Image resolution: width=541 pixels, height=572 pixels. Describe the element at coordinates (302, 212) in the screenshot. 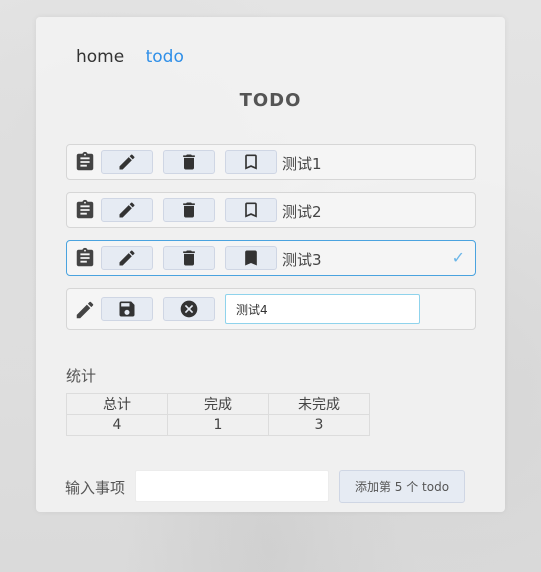

I see `todo-label: 测试2` at that location.